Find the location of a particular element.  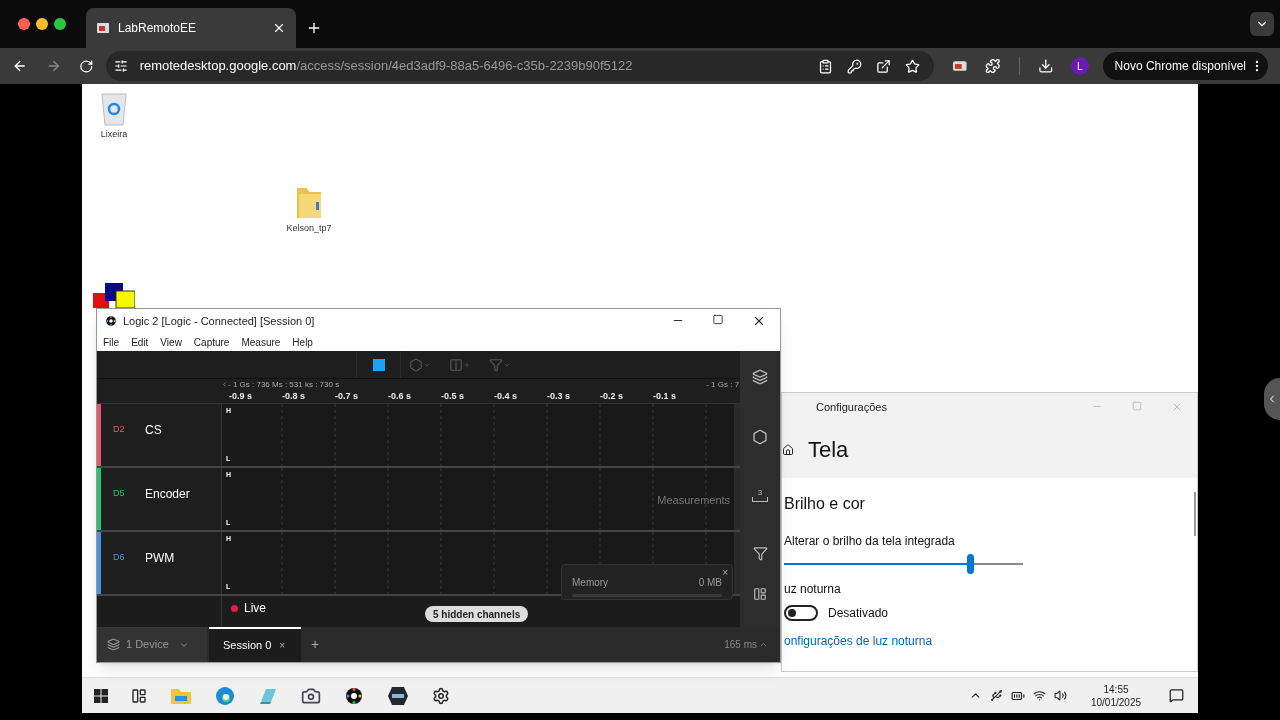

file-explorer-icon is located at coordinates (181, 695).